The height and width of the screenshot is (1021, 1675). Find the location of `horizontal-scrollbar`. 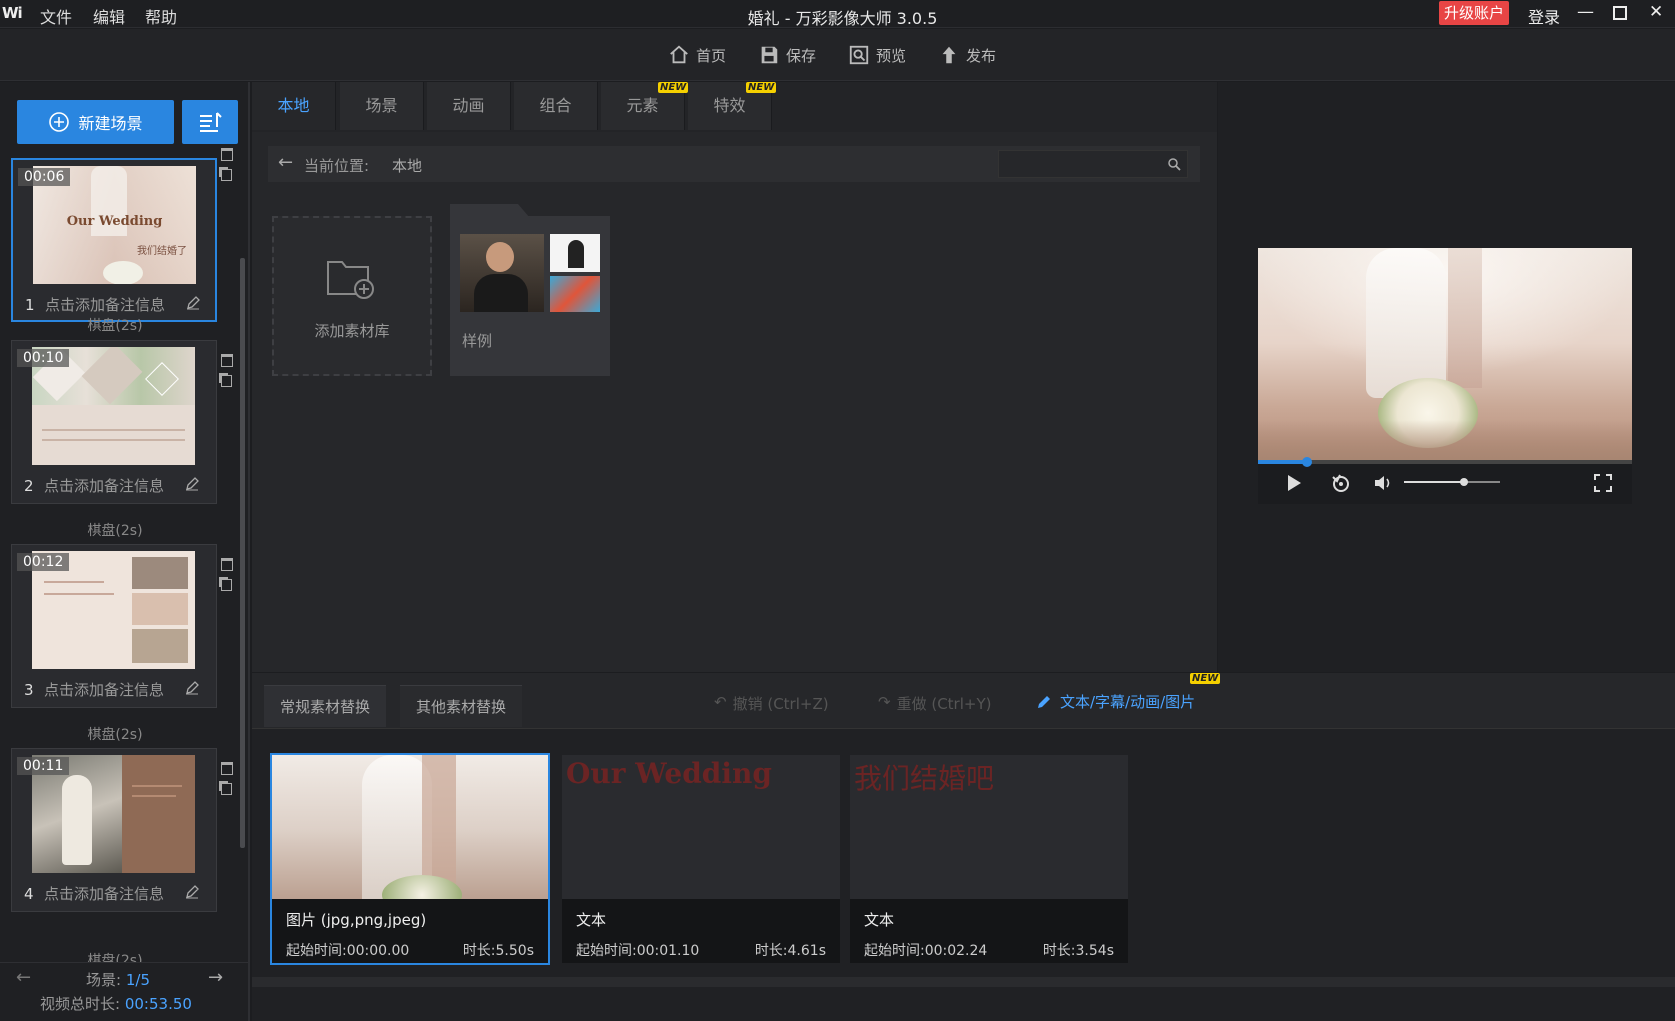

horizontal-scrollbar is located at coordinates (963, 982).